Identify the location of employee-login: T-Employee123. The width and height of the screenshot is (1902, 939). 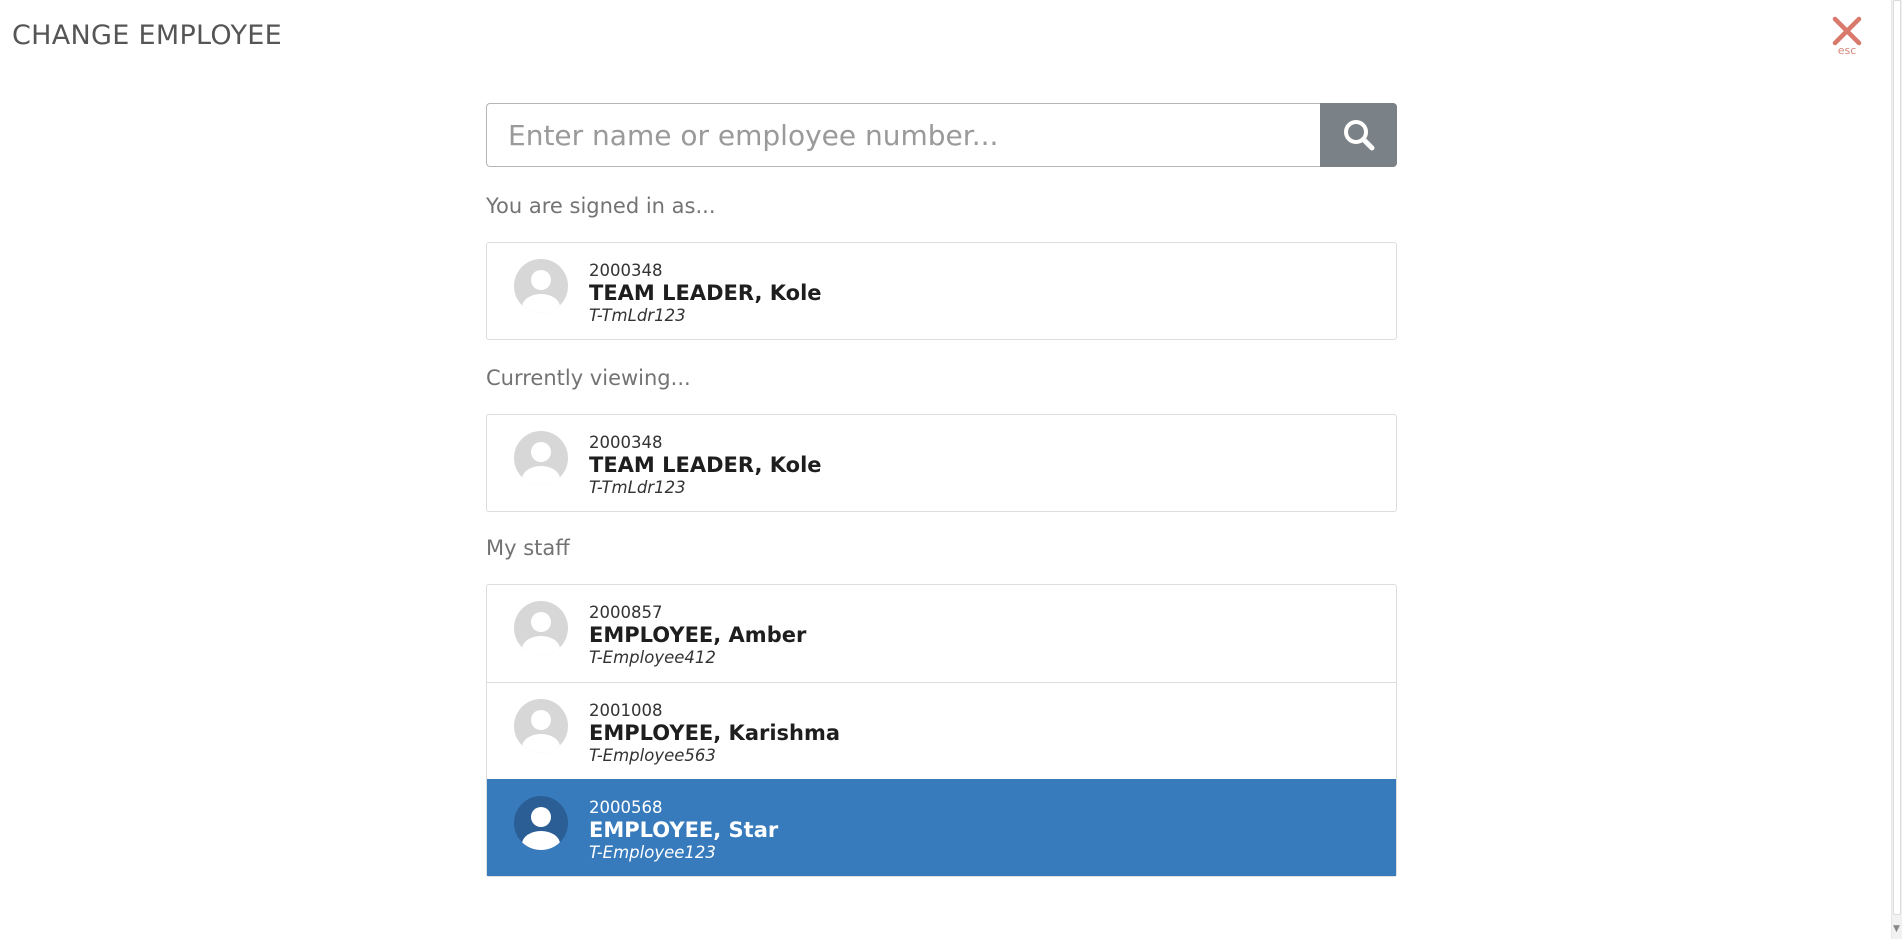
(652, 852).